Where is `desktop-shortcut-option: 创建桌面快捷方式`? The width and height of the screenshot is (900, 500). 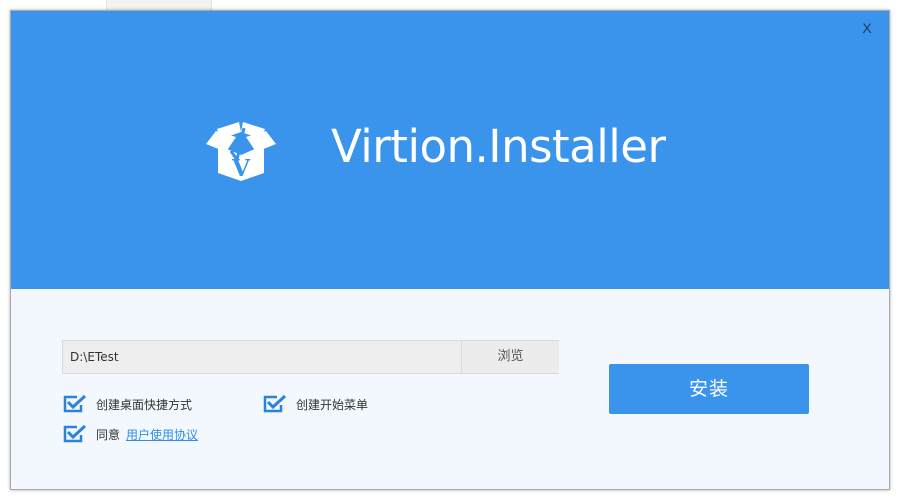
desktop-shortcut-option: 创建桌面快捷方式 is located at coordinates (127, 404).